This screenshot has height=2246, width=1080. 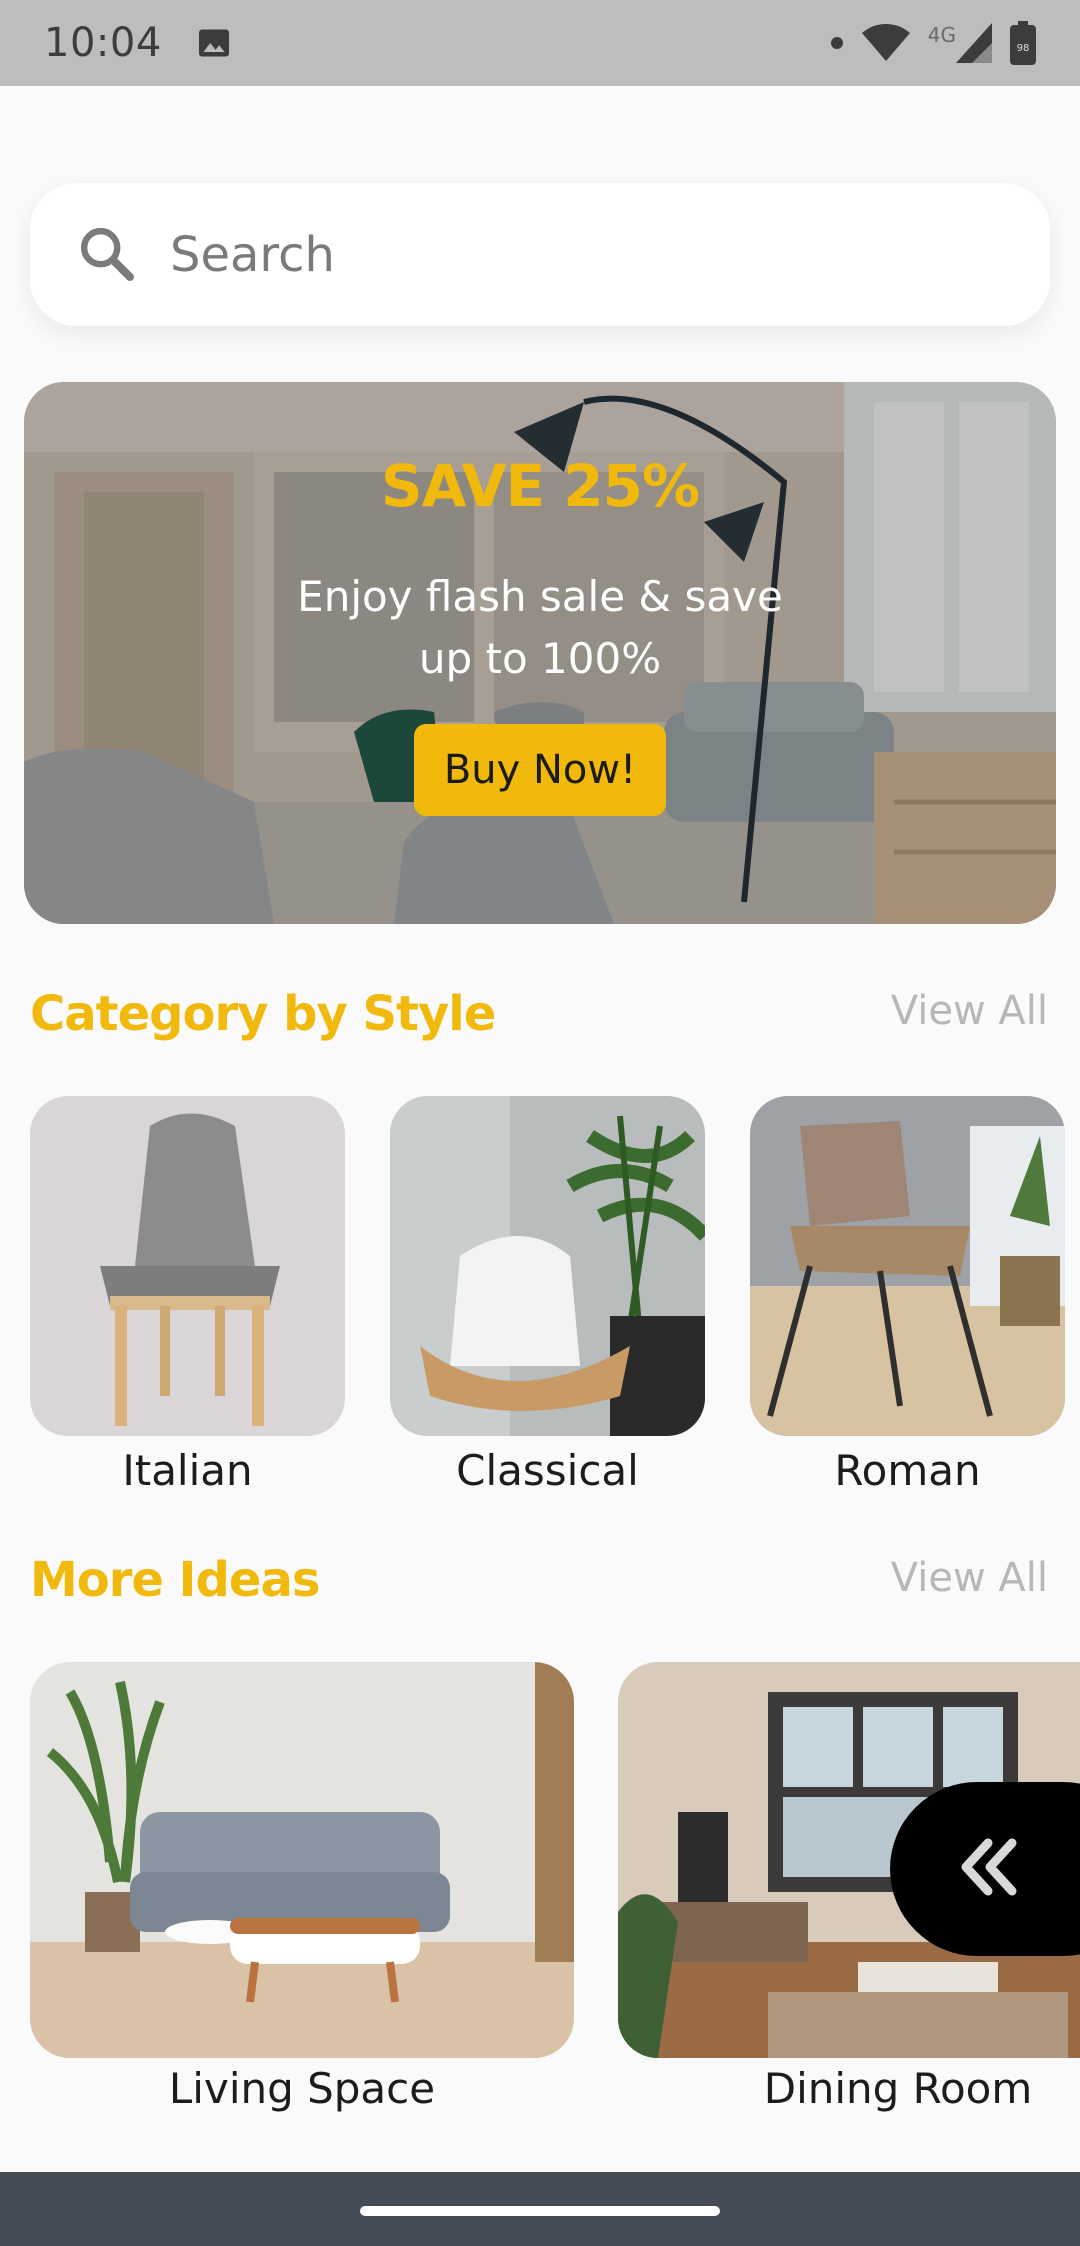 I want to click on collapse-float-button, so click(x=985, y=1869).